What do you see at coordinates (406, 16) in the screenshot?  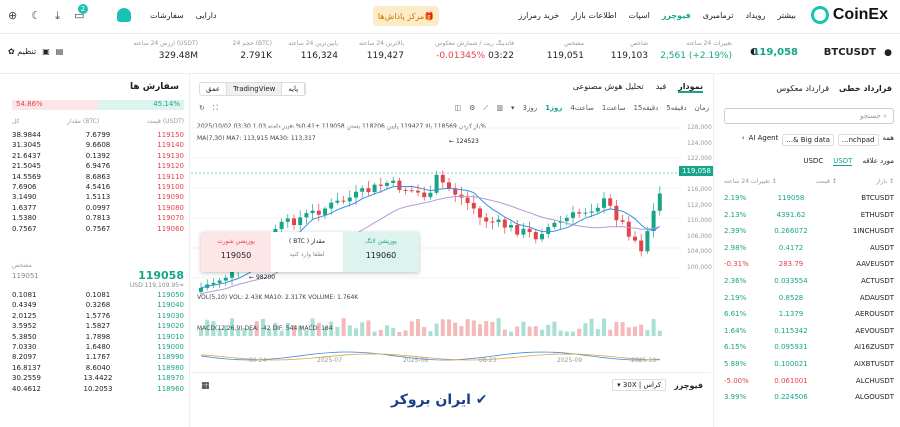 I see `rewards-center-button: مرکز پاداش‌ها 🎁` at bounding box center [406, 16].